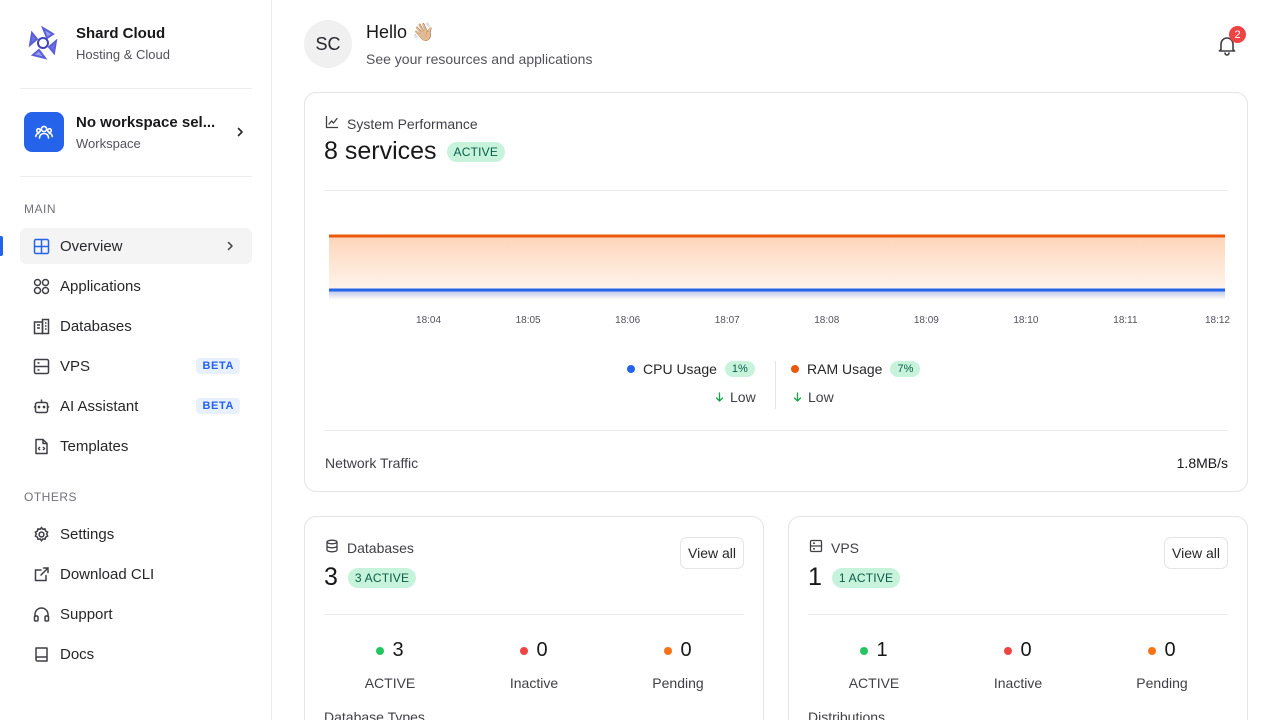 This screenshot has height=720, width=1280. I want to click on x-tick-label: 18:11, so click(1125, 320).